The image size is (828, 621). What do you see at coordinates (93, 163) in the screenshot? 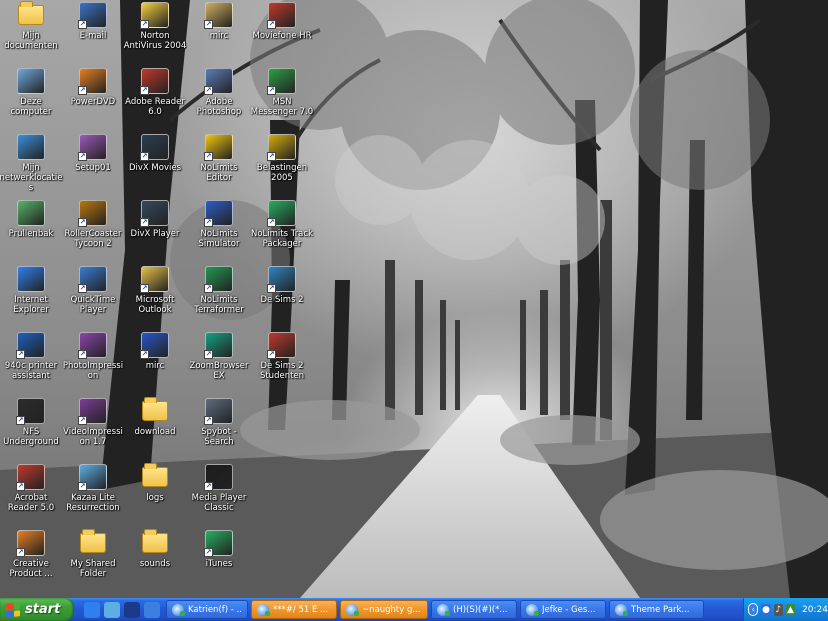
I see `desktop-icon-setup: ↗ Setup01` at bounding box center [93, 163].